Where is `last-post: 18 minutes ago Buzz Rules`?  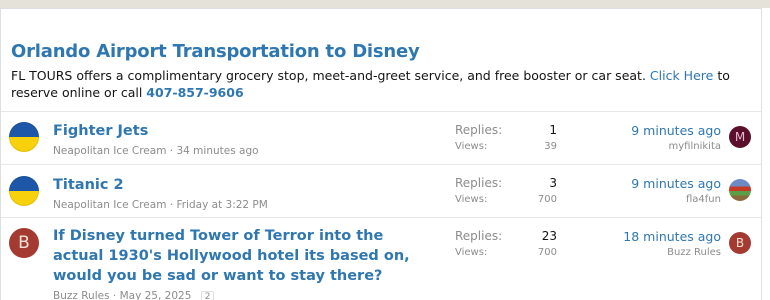
last-post: 18 minutes ago Buzz Rules is located at coordinates (651, 243).